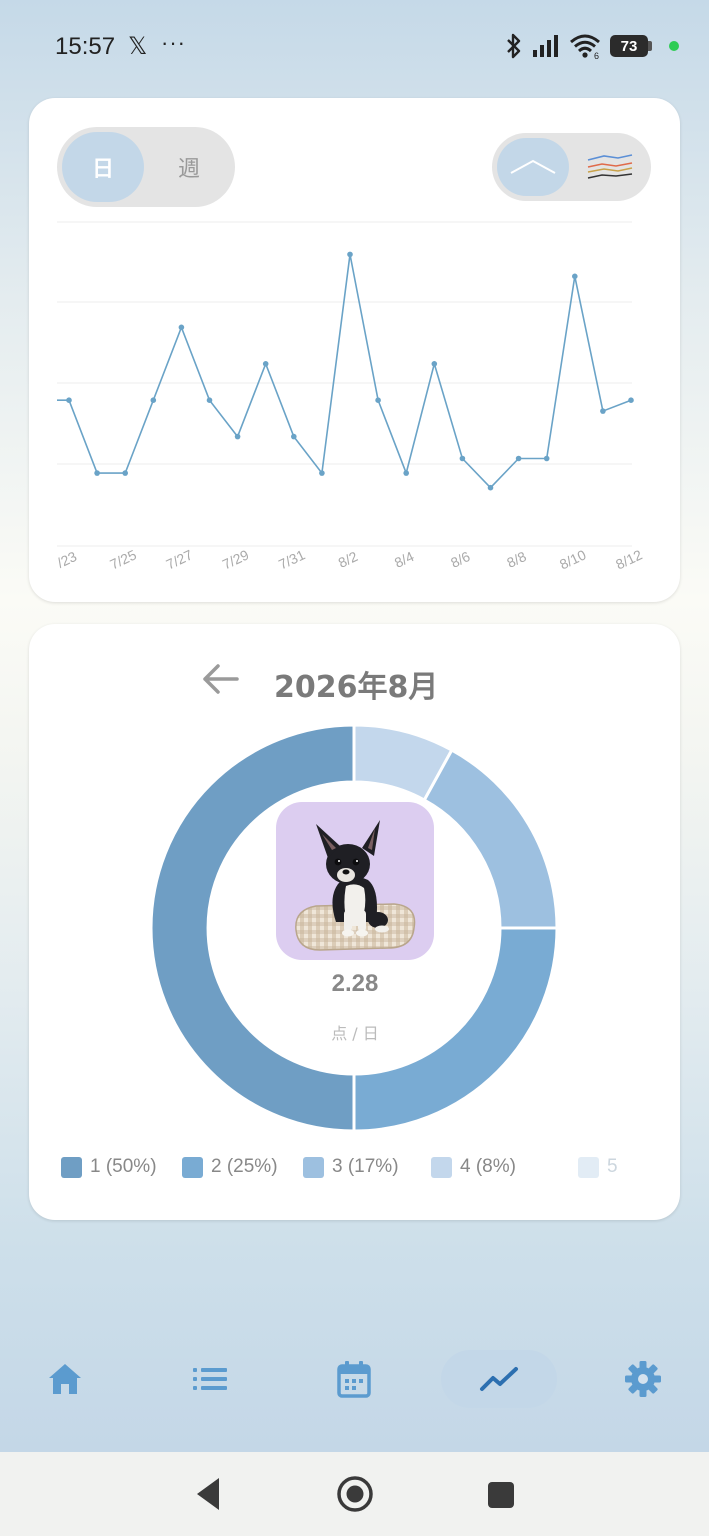  Describe the element at coordinates (573, 559) in the screenshot. I see `x-tick-label: 8/10` at that location.